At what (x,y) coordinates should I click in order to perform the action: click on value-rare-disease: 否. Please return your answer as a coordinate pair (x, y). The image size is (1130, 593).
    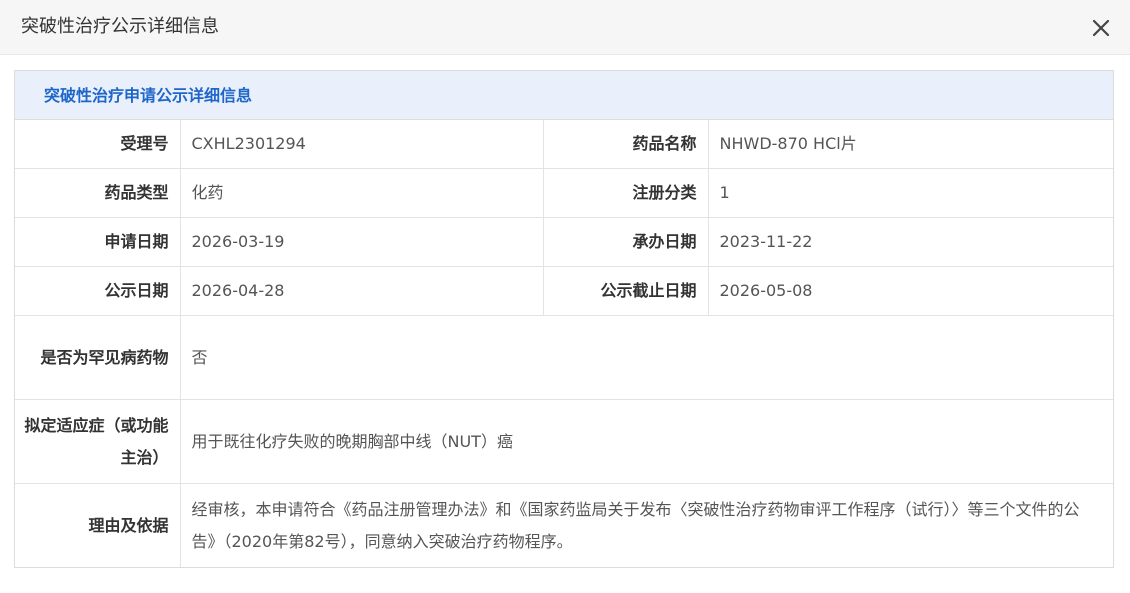
    Looking at the image, I should click on (646, 357).